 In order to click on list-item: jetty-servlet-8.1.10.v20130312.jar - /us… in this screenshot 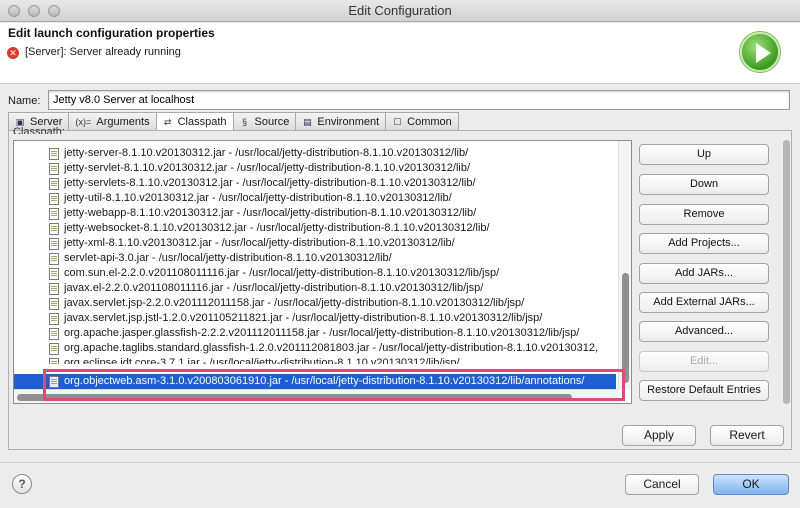, I will do `click(315, 168)`.